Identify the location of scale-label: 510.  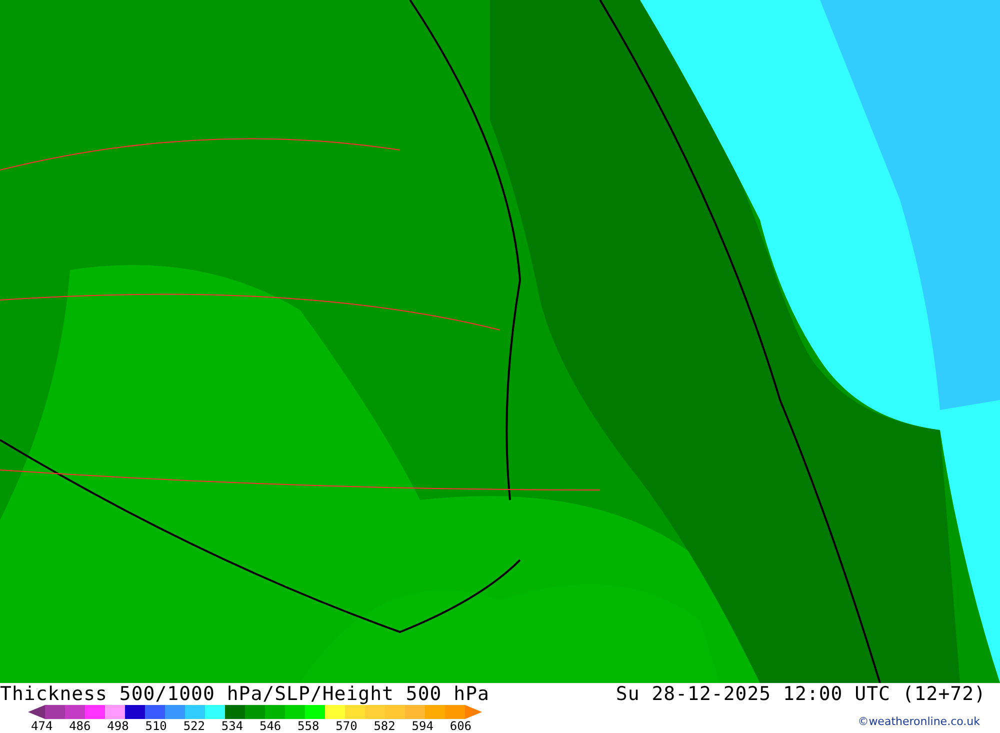
(156, 726).